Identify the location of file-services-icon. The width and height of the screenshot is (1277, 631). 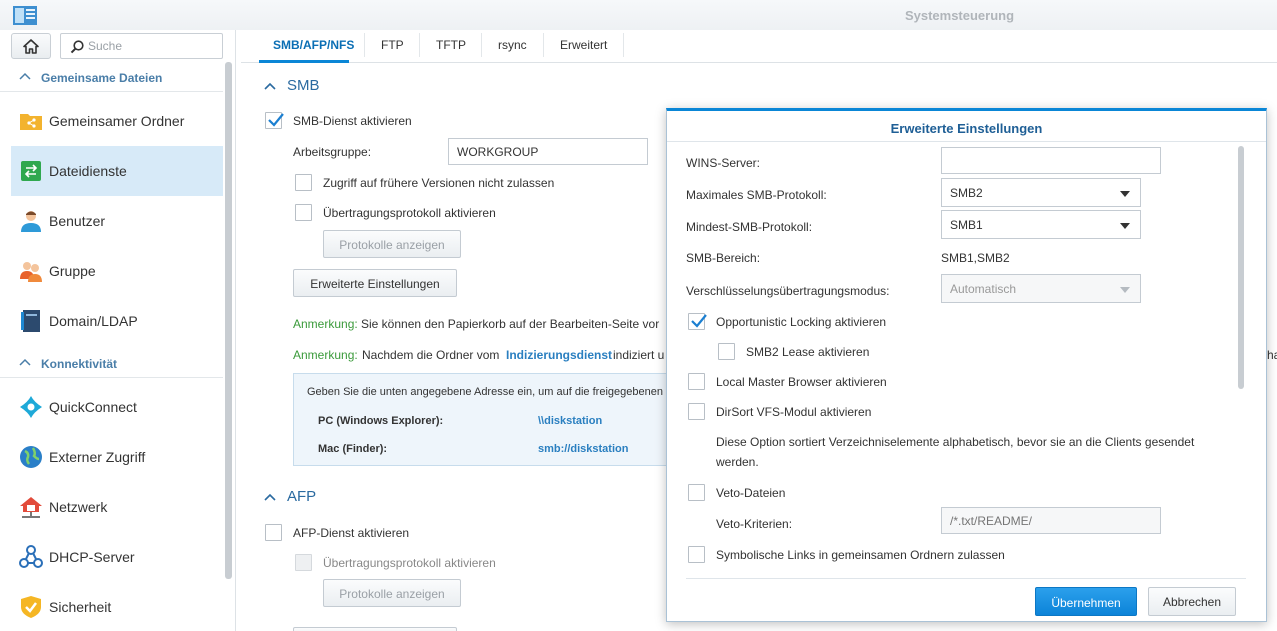
(31, 171).